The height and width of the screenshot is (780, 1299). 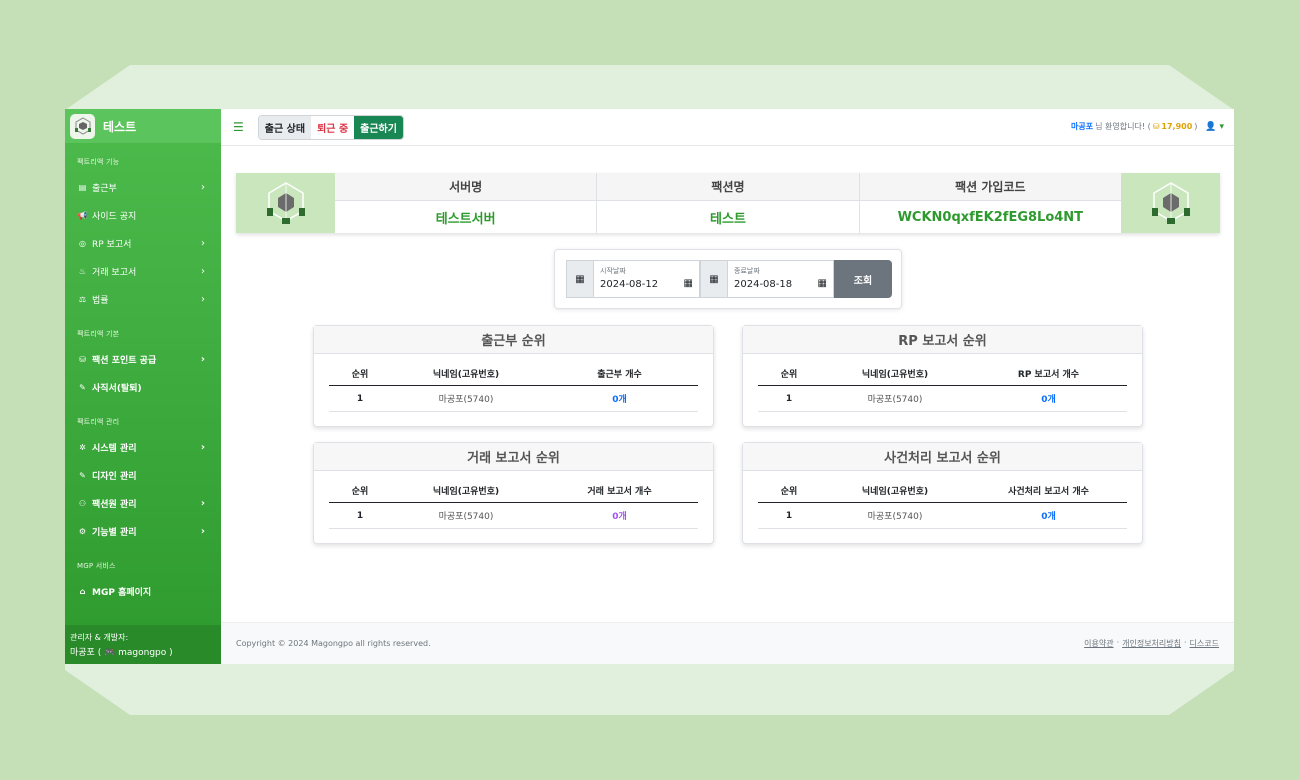 I want to click on table-header-row: 순위 닉네임(고유번호) 거래 보고서 개수, so click(x=513, y=491).